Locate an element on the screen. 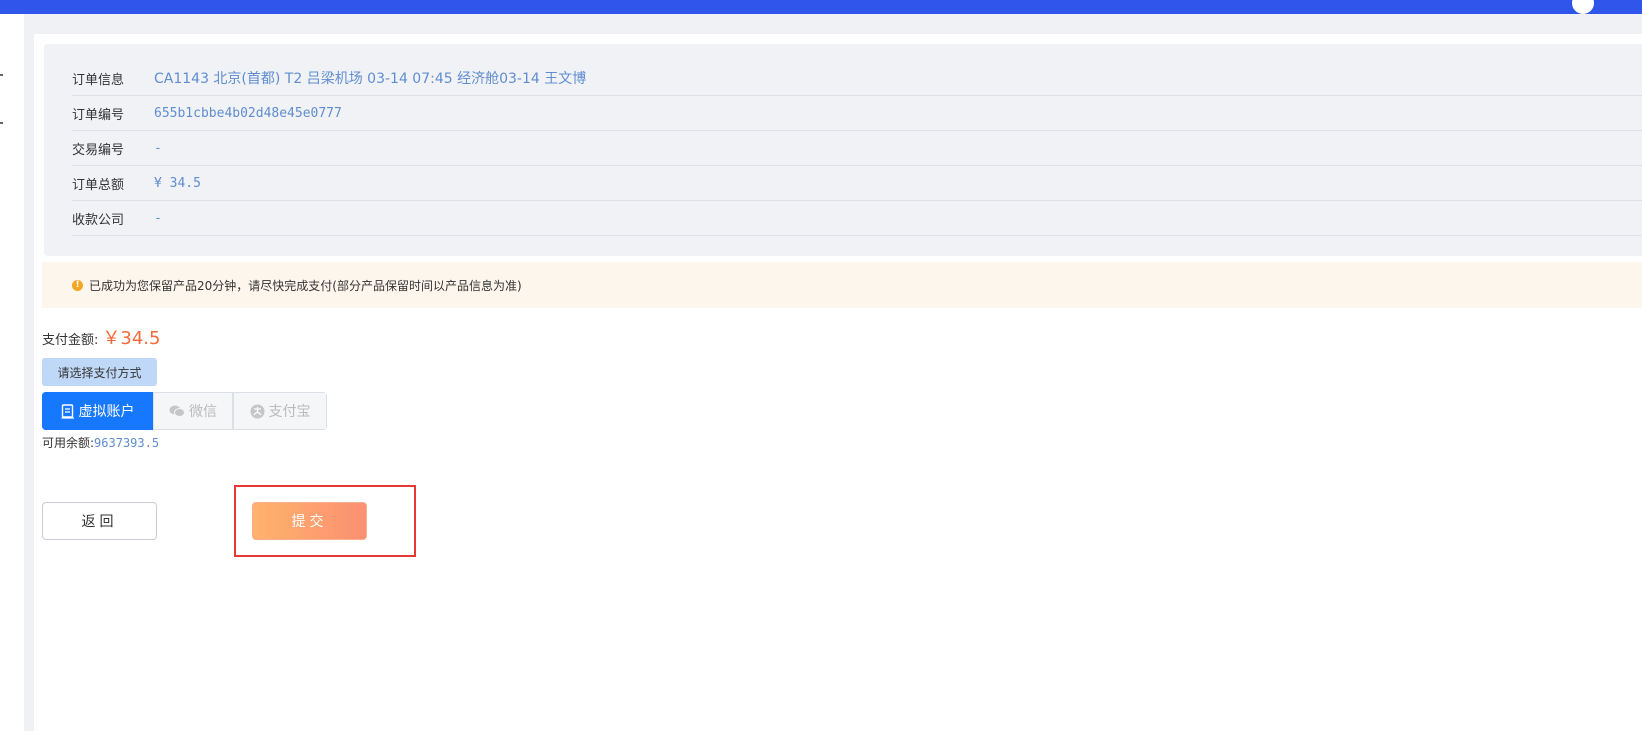 The width and height of the screenshot is (1642, 731). balance-label: 可用余额: is located at coordinates (68, 443).